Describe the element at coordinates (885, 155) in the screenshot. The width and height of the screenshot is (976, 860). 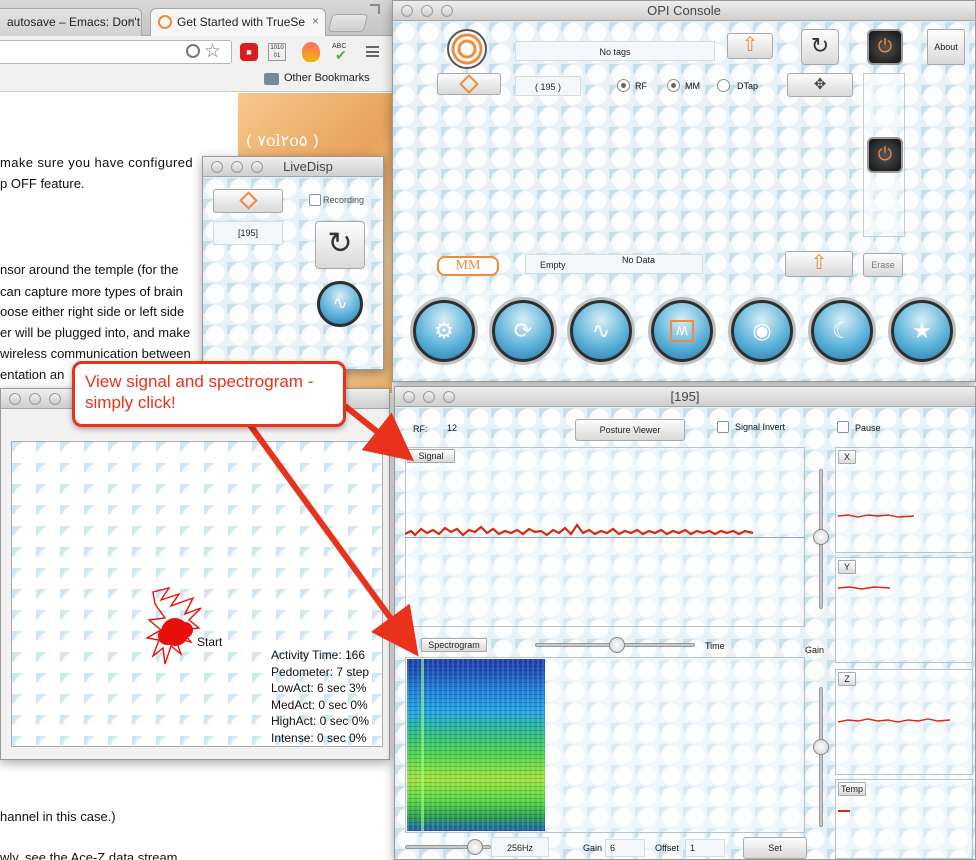
I see `power-button-2: ⏻` at that location.